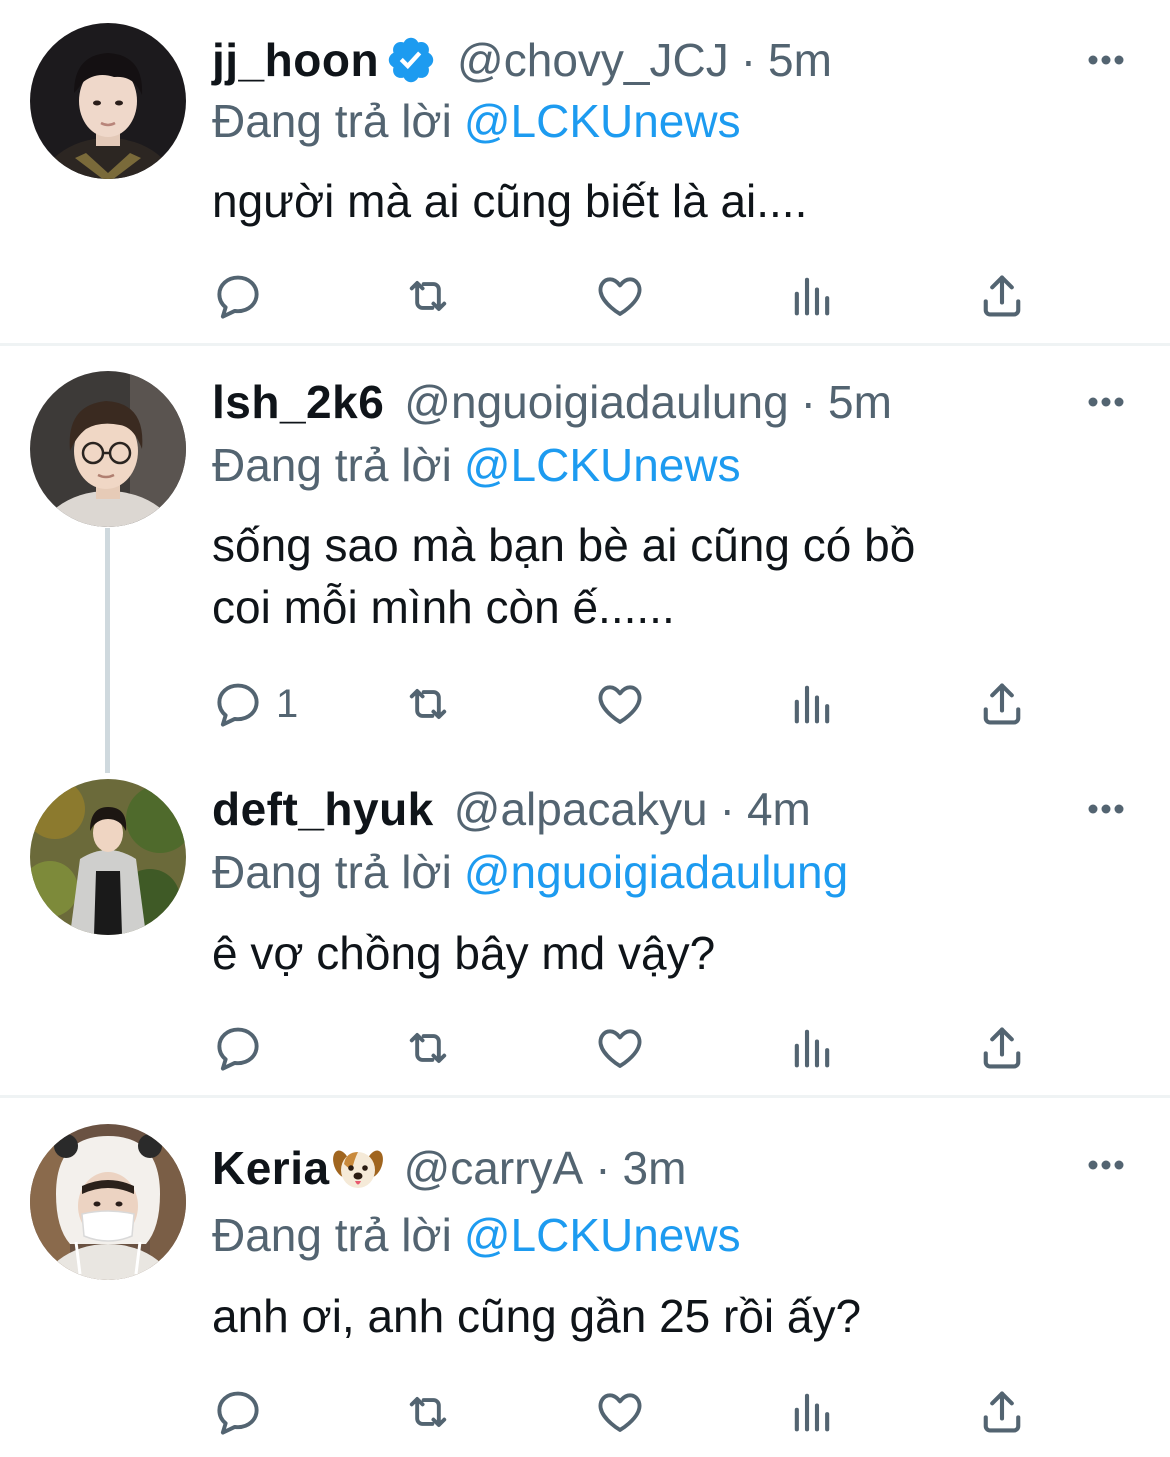 Image resolution: width=1170 pixels, height=1457 pixels. I want to click on tweet-actions: 1, so click(627, 704).